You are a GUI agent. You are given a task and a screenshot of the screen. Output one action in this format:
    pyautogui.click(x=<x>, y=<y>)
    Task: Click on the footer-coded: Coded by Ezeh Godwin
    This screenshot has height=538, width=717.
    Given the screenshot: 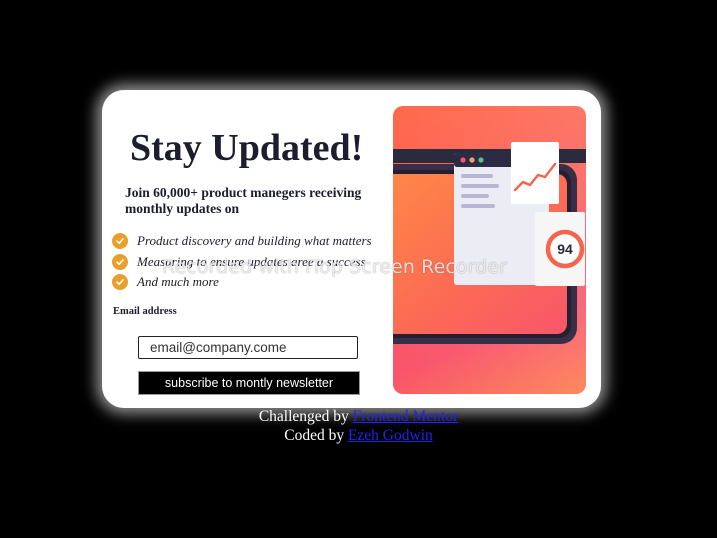 What is the action you would take?
    pyautogui.click(x=358, y=436)
    